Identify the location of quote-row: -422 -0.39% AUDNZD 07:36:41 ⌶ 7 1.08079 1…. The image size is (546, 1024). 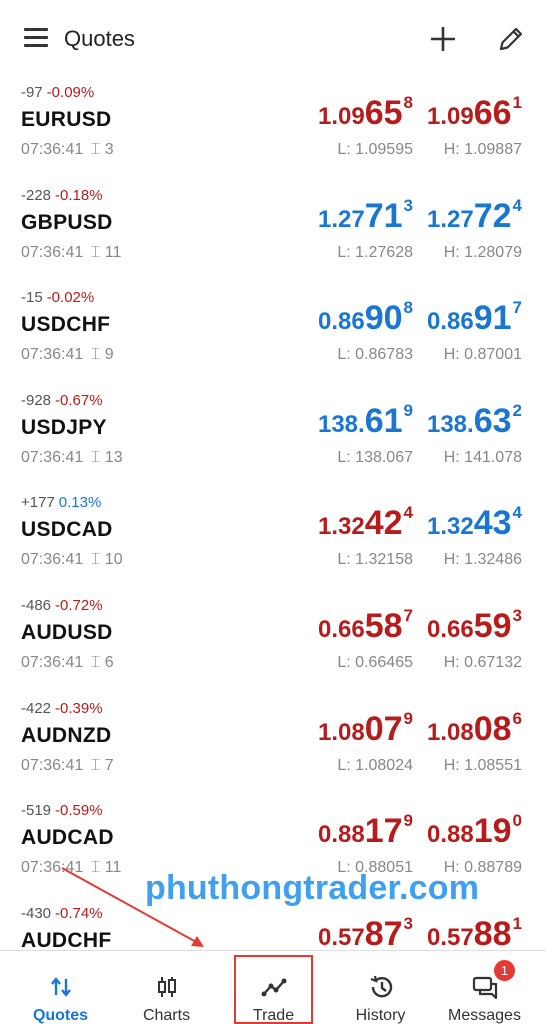
(273, 745).